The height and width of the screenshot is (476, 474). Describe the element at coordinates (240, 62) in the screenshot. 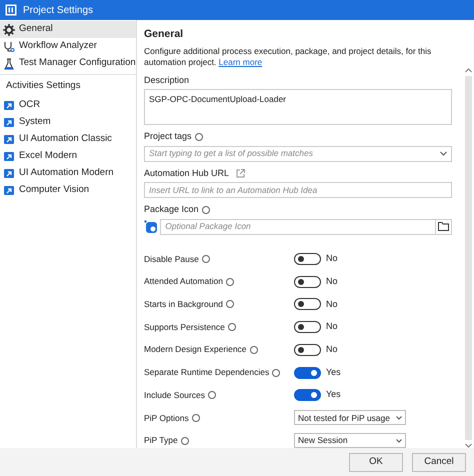

I see `learn-more-link: Learn more` at that location.